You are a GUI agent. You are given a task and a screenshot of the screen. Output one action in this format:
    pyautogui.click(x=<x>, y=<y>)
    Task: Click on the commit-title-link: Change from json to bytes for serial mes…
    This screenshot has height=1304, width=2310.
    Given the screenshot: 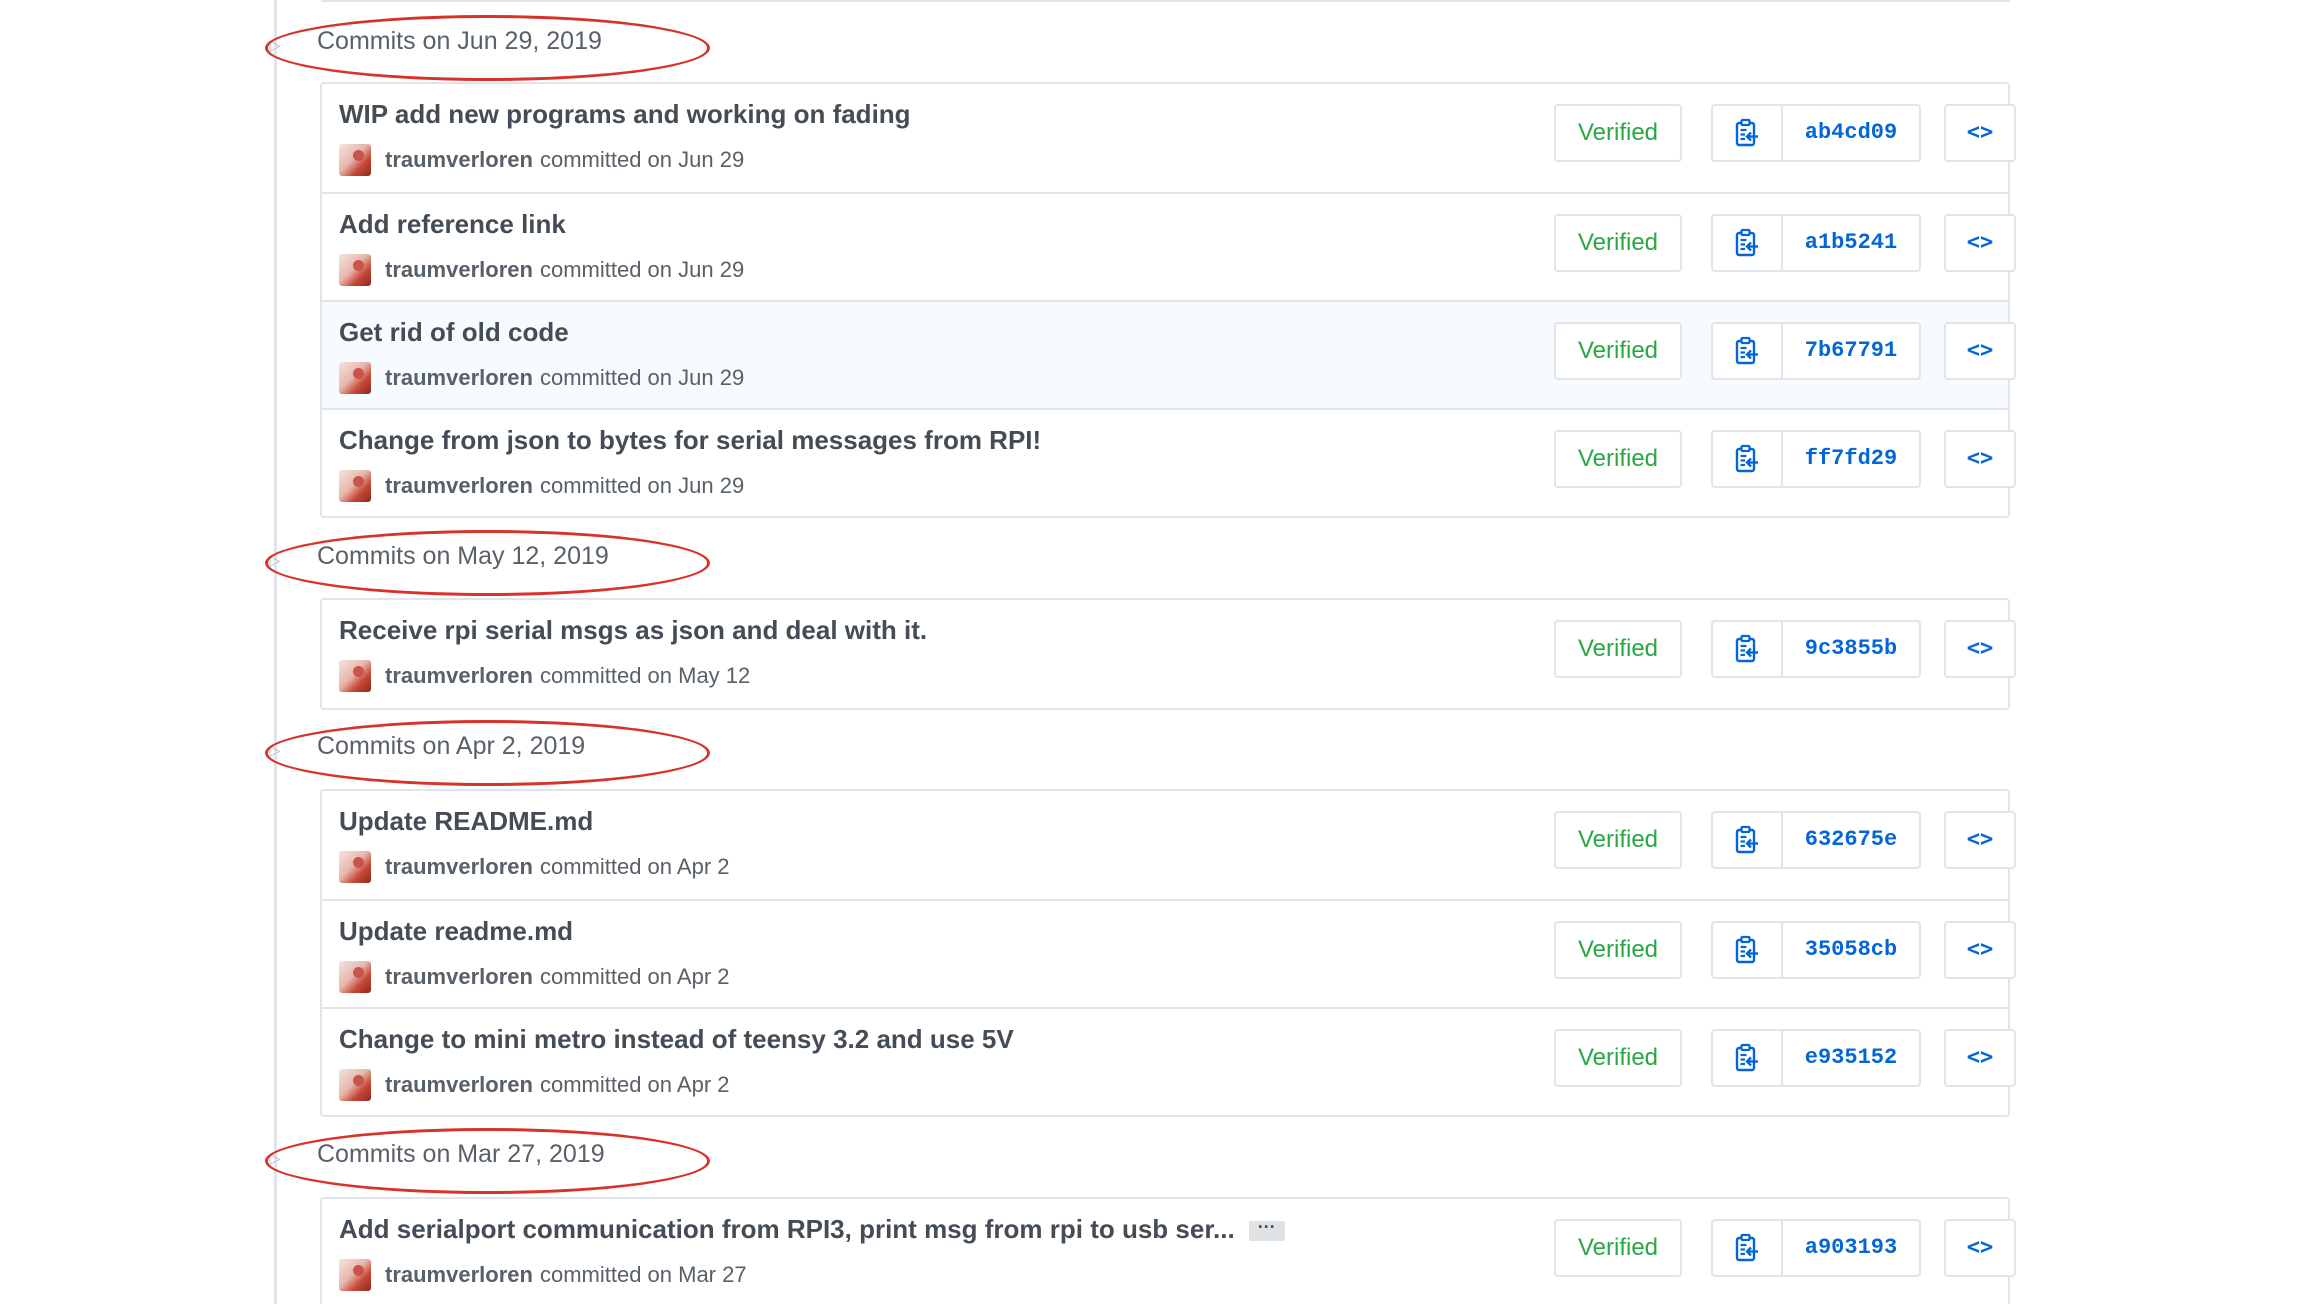 What is the action you would take?
    pyautogui.click(x=690, y=440)
    